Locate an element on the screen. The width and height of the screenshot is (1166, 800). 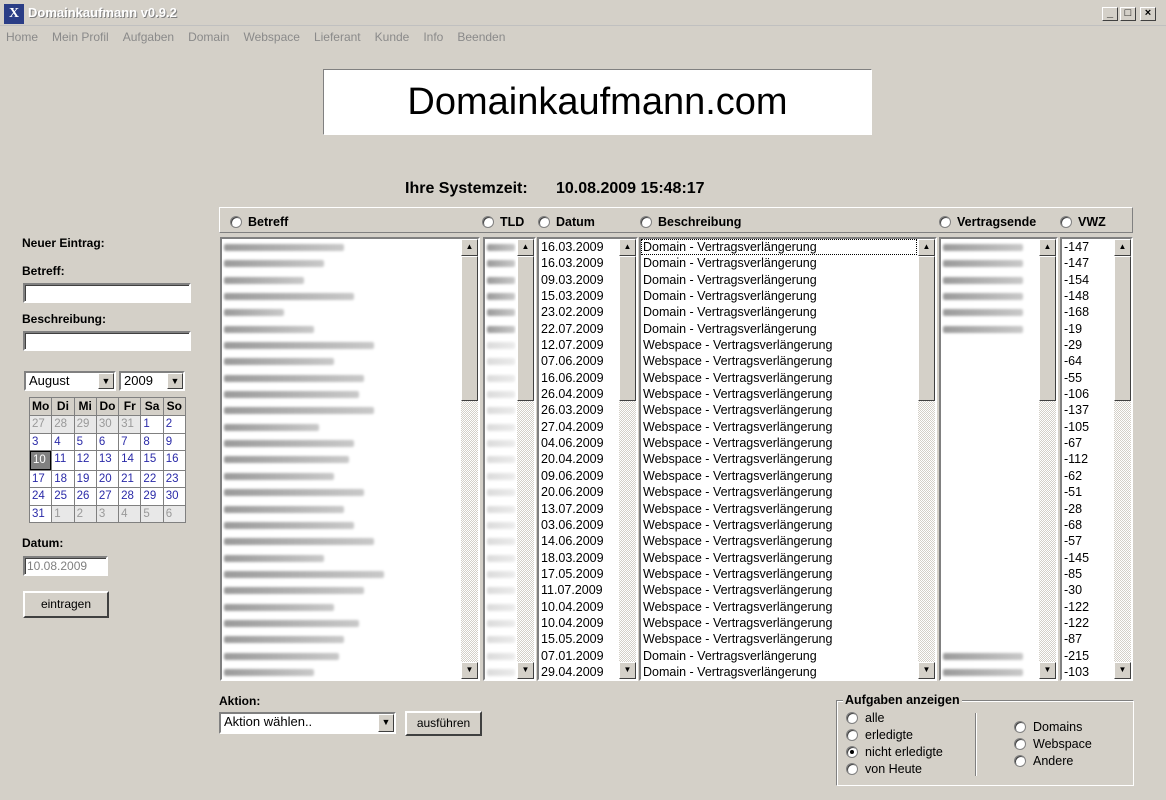
title-bar: X Domainkaufmann v0.9.2 _ □ × is located at coordinates (583, 13).